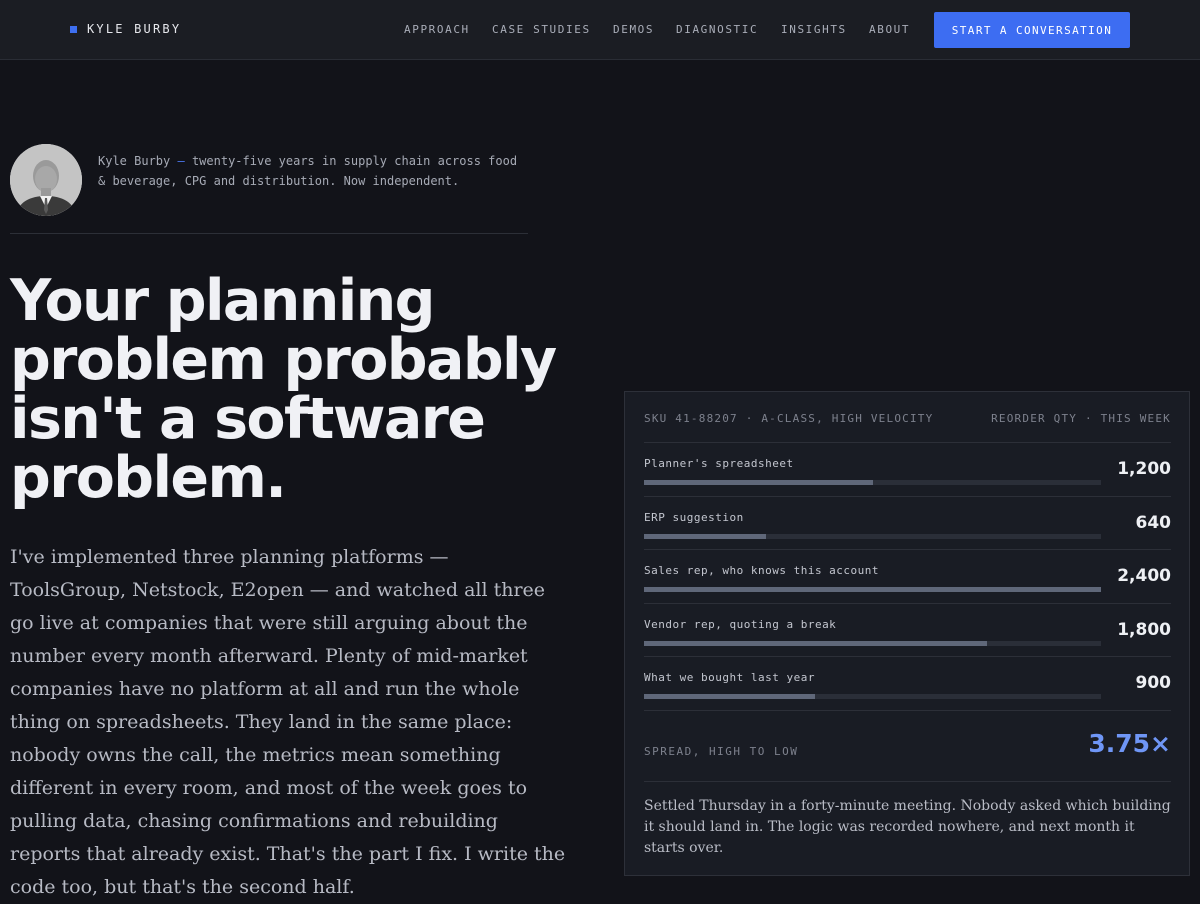 This screenshot has height=904, width=1200. I want to click on spread-label: SPREAD, HIGH TO LOW, so click(721, 751).